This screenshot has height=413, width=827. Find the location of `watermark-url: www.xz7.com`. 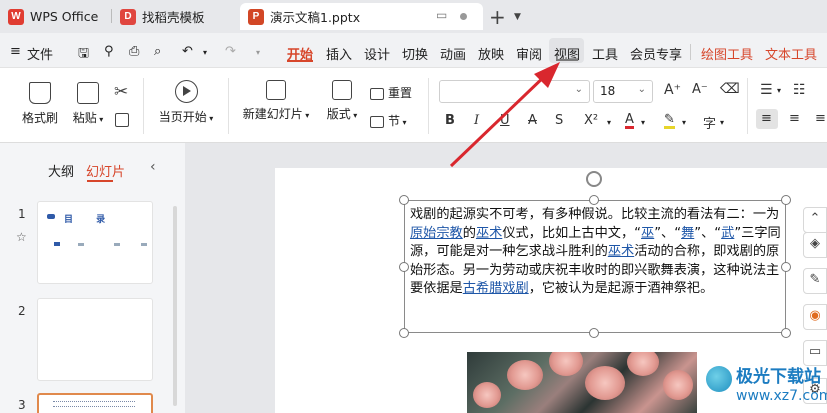

watermark-url: www.xz7.com is located at coordinates (781, 396).